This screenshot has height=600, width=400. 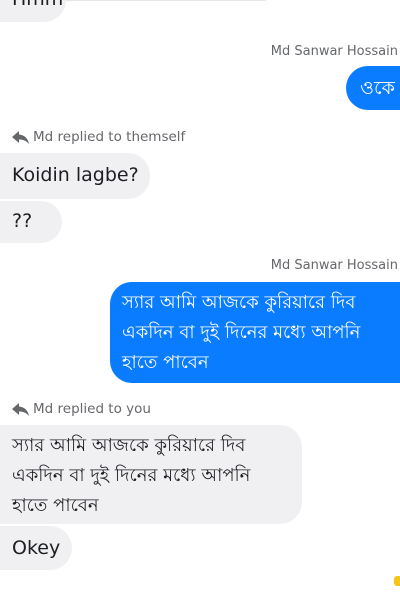 I want to click on incoming-message-question: ??, so click(x=31, y=222).